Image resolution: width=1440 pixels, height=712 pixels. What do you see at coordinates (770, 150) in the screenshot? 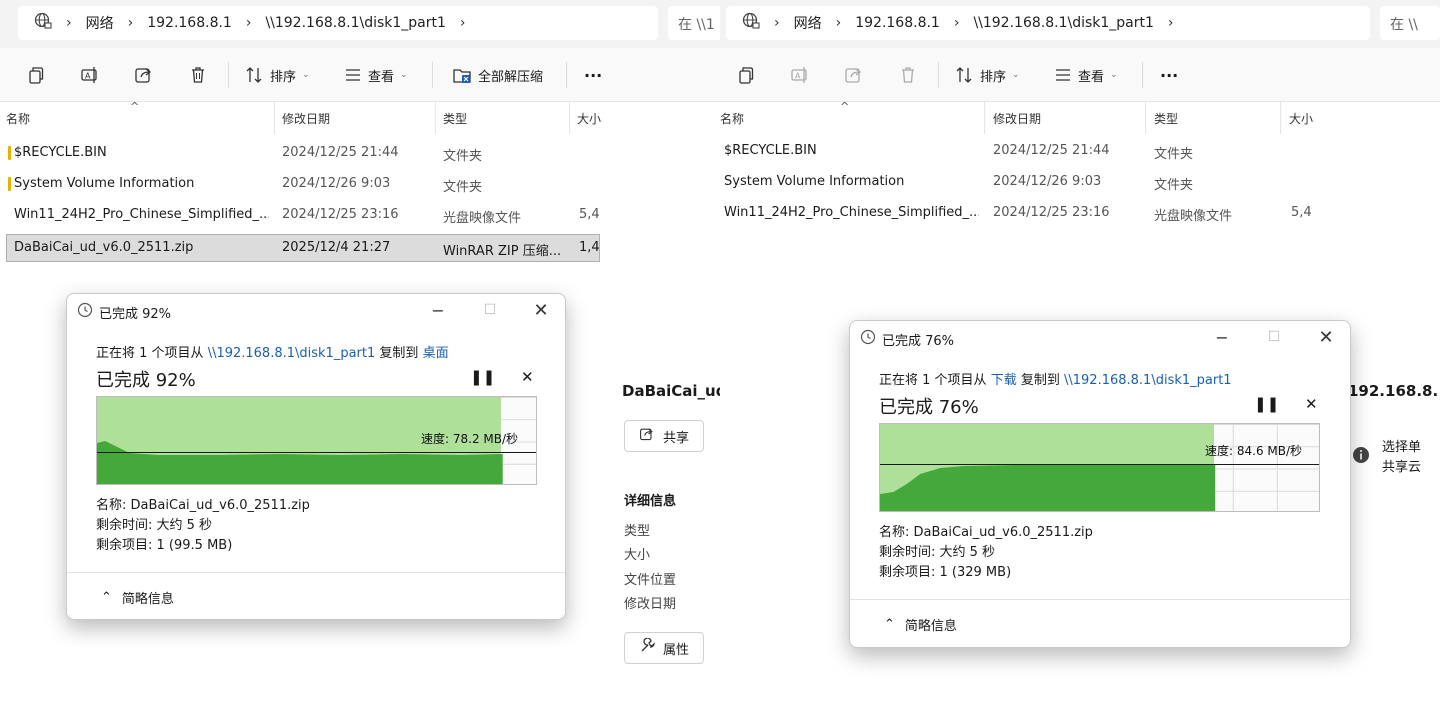
I see `file-name: $RECYCLE.BIN` at bounding box center [770, 150].